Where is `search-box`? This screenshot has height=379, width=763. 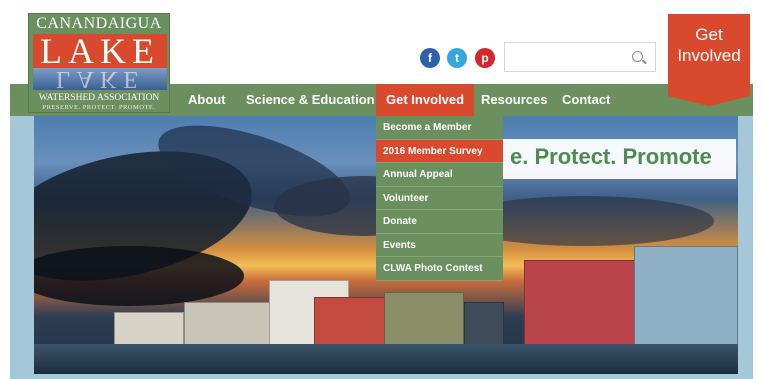
search-box is located at coordinates (580, 57).